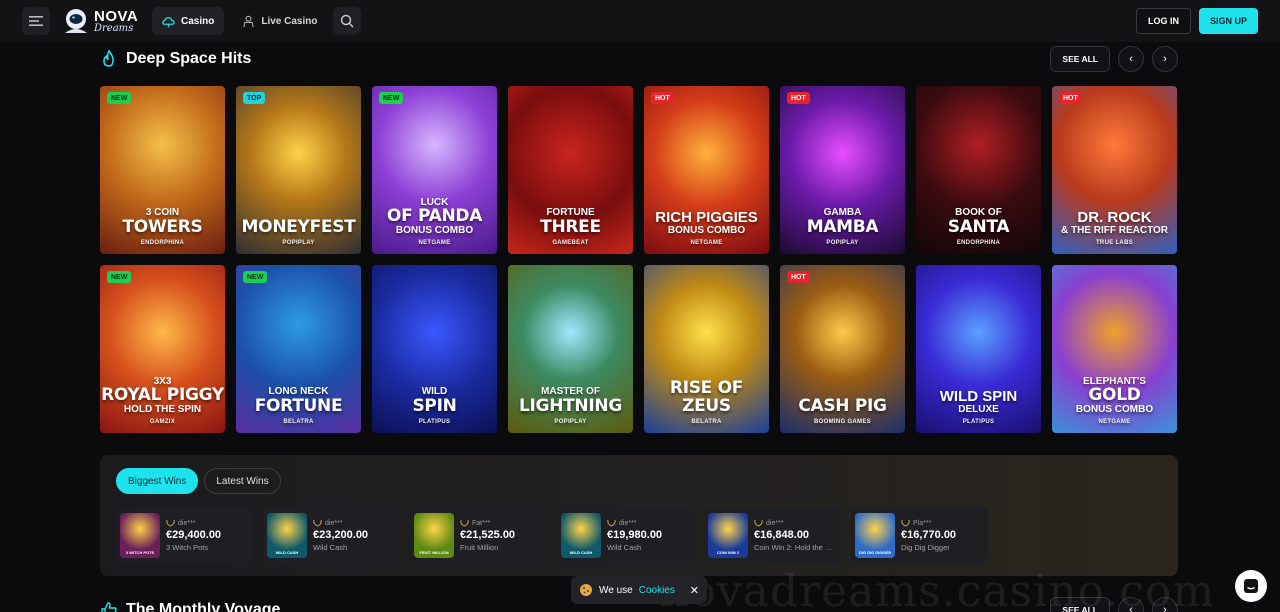 This screenshot has height=612, width=1280. I want to click on chevron-left-icon: ‹, so click(1131, 59).